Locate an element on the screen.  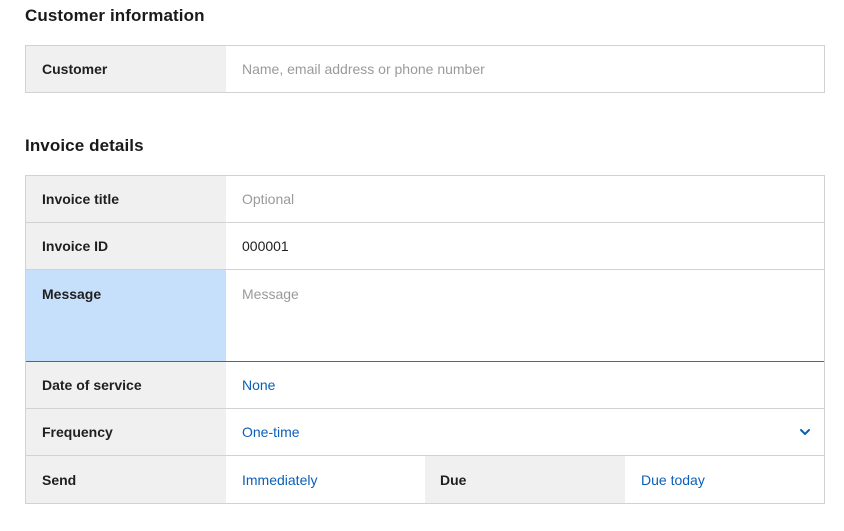
due-label: Due is located at coordinates (525, 479).